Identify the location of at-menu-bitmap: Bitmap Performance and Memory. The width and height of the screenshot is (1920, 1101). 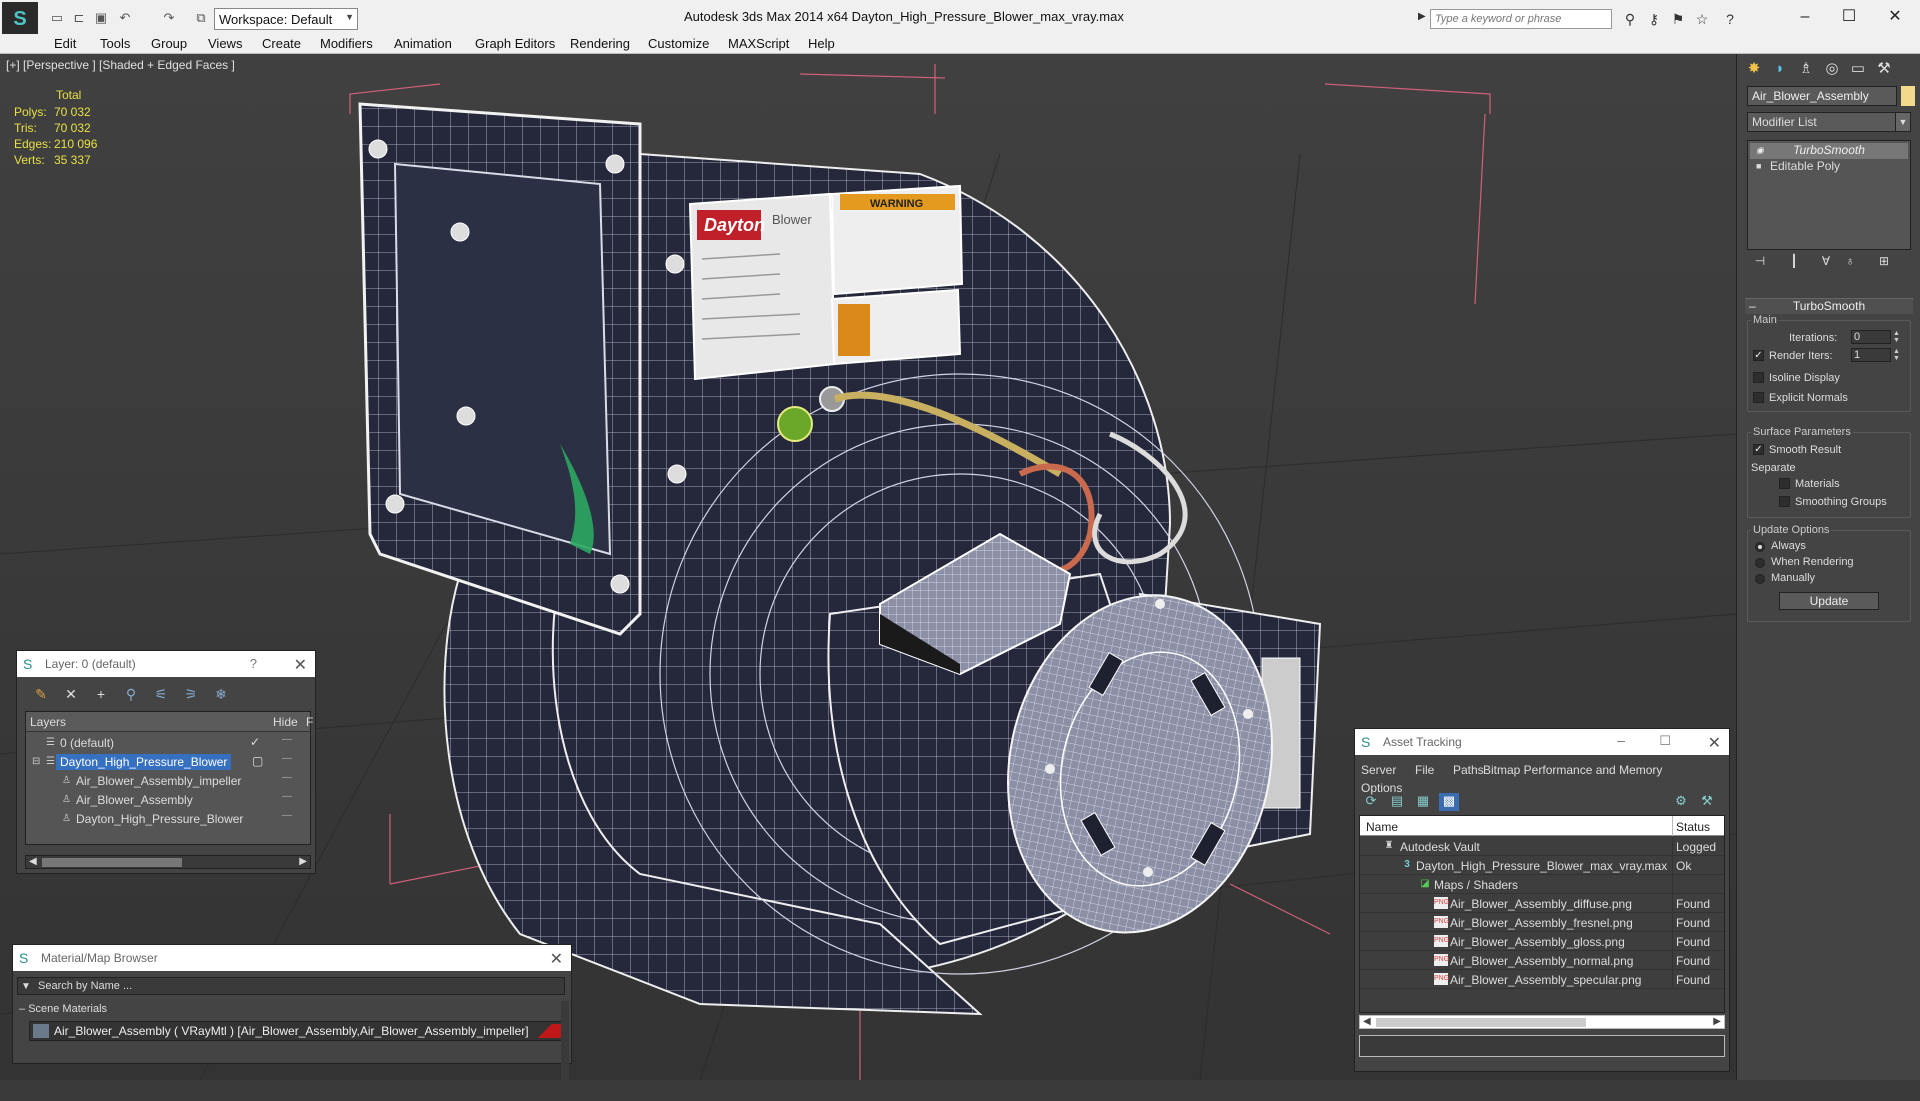
(1572, 770).